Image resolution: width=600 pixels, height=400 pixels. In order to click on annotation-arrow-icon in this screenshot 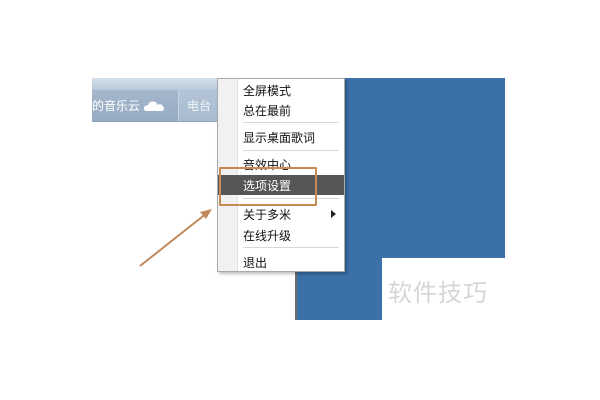, I will do `click(175, 238)`.